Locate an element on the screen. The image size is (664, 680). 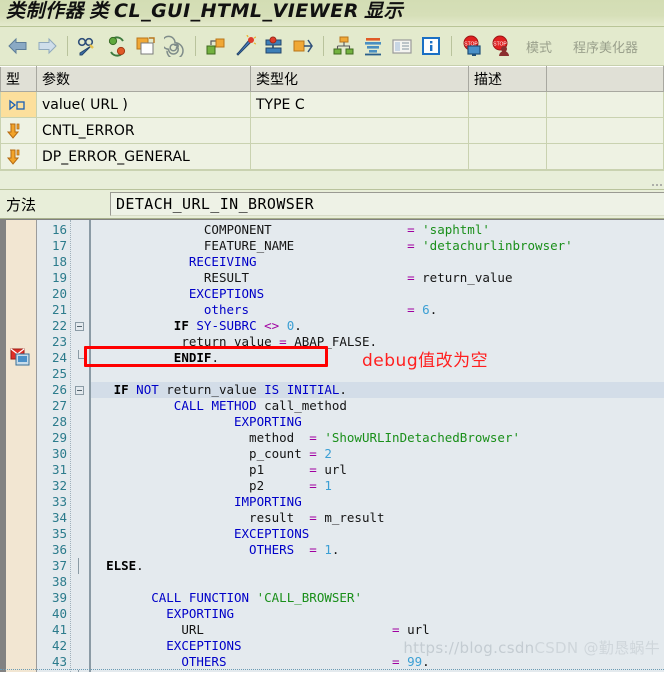
table-row: value( URL ) TYPE C is located at coordinates (332, 104).